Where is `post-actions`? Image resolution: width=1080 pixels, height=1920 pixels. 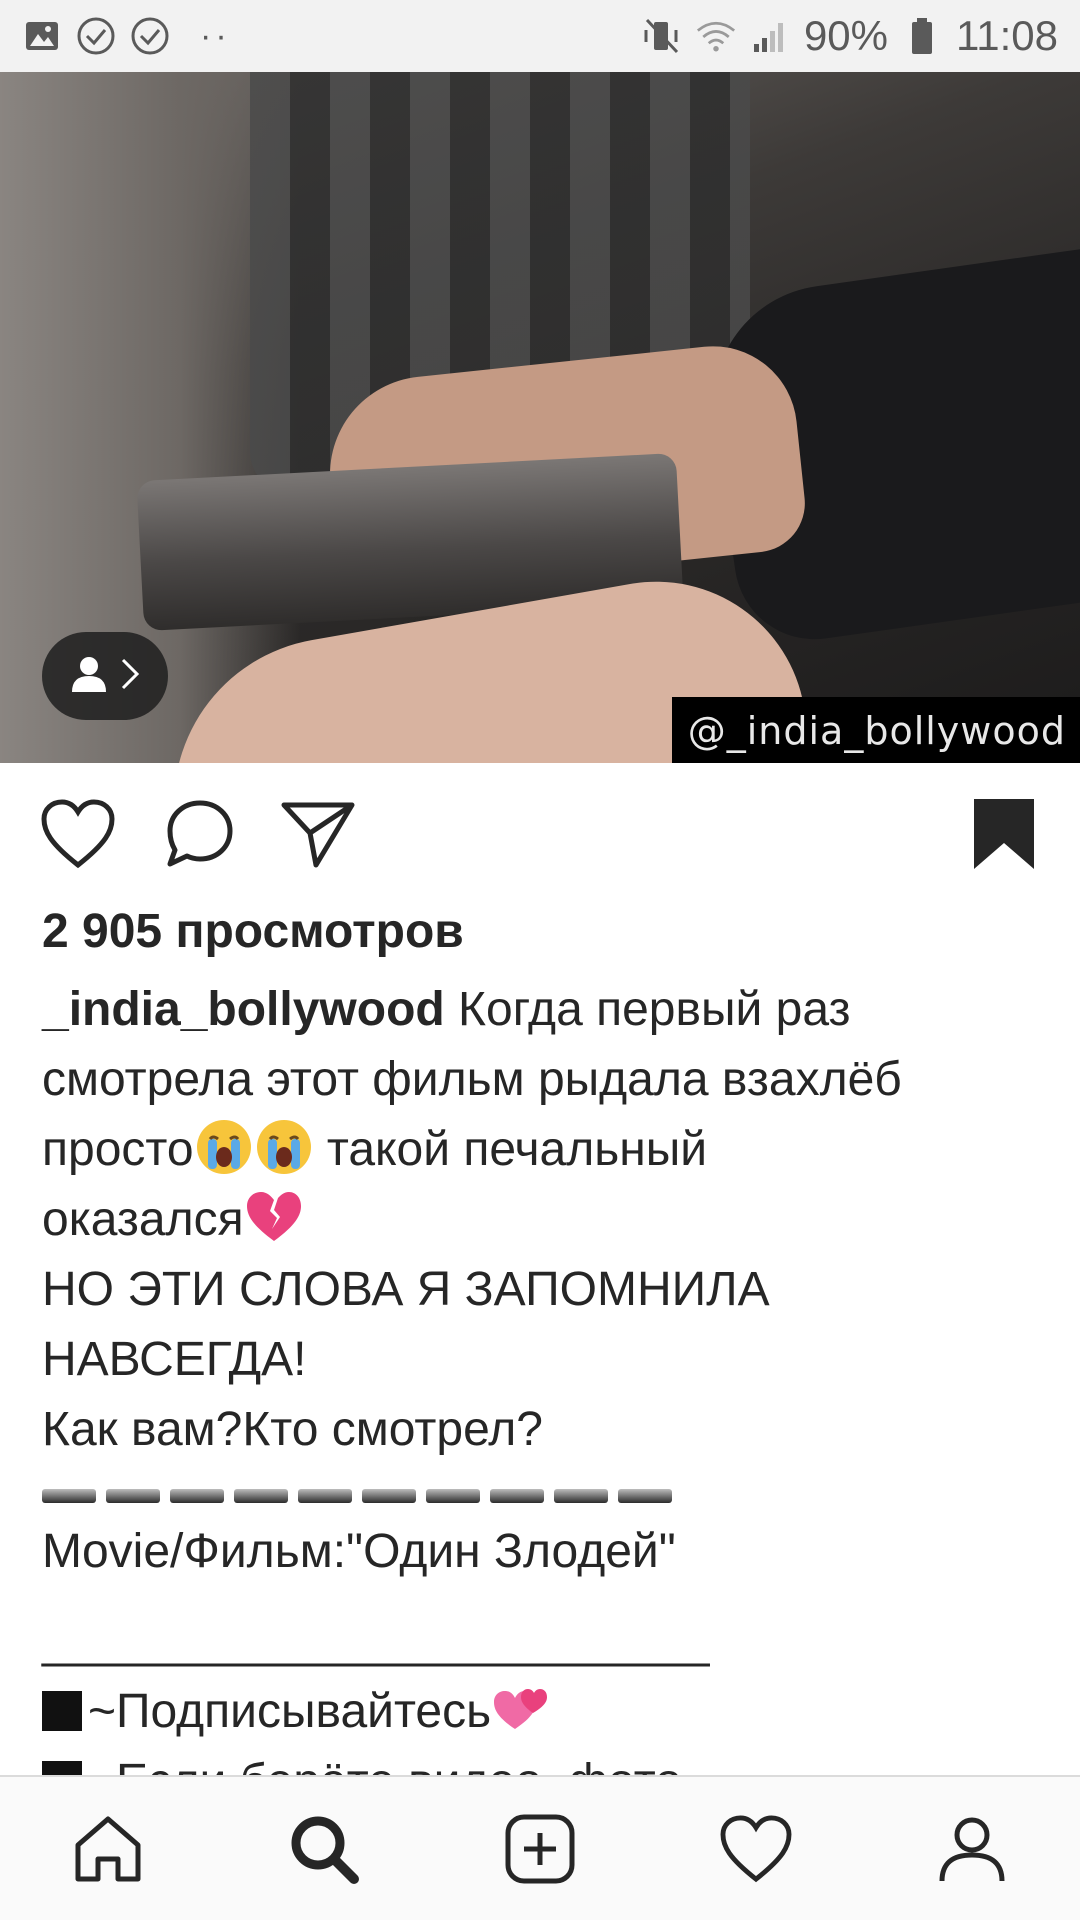 post-actions is located at coordinates (540, 834).